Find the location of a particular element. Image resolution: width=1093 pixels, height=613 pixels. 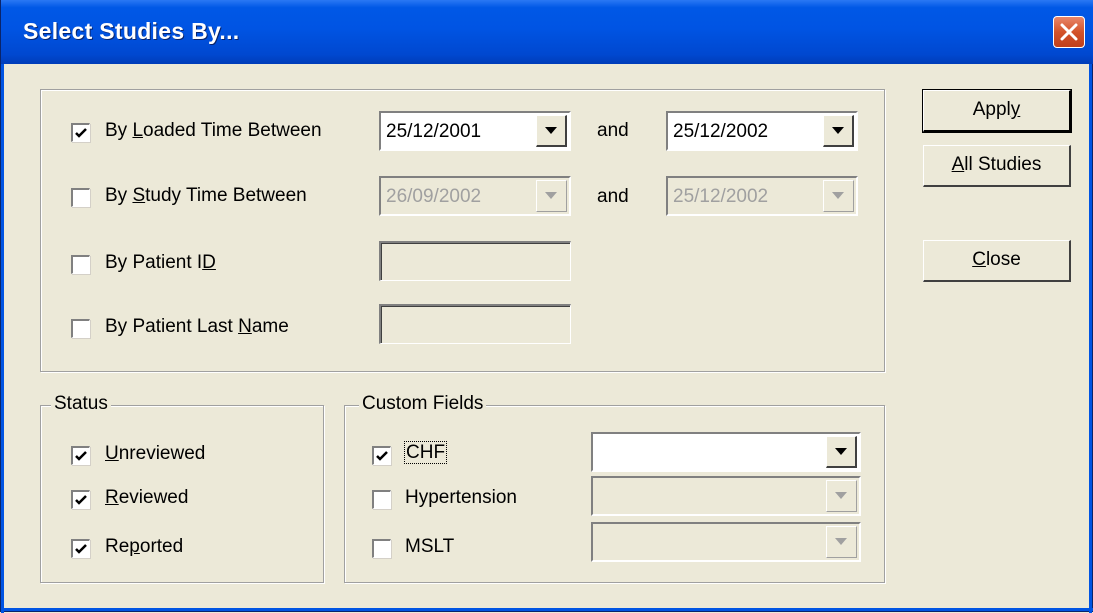

loaded-time-from-combo: 25/12/2001 is located at coordinates (475, 131).